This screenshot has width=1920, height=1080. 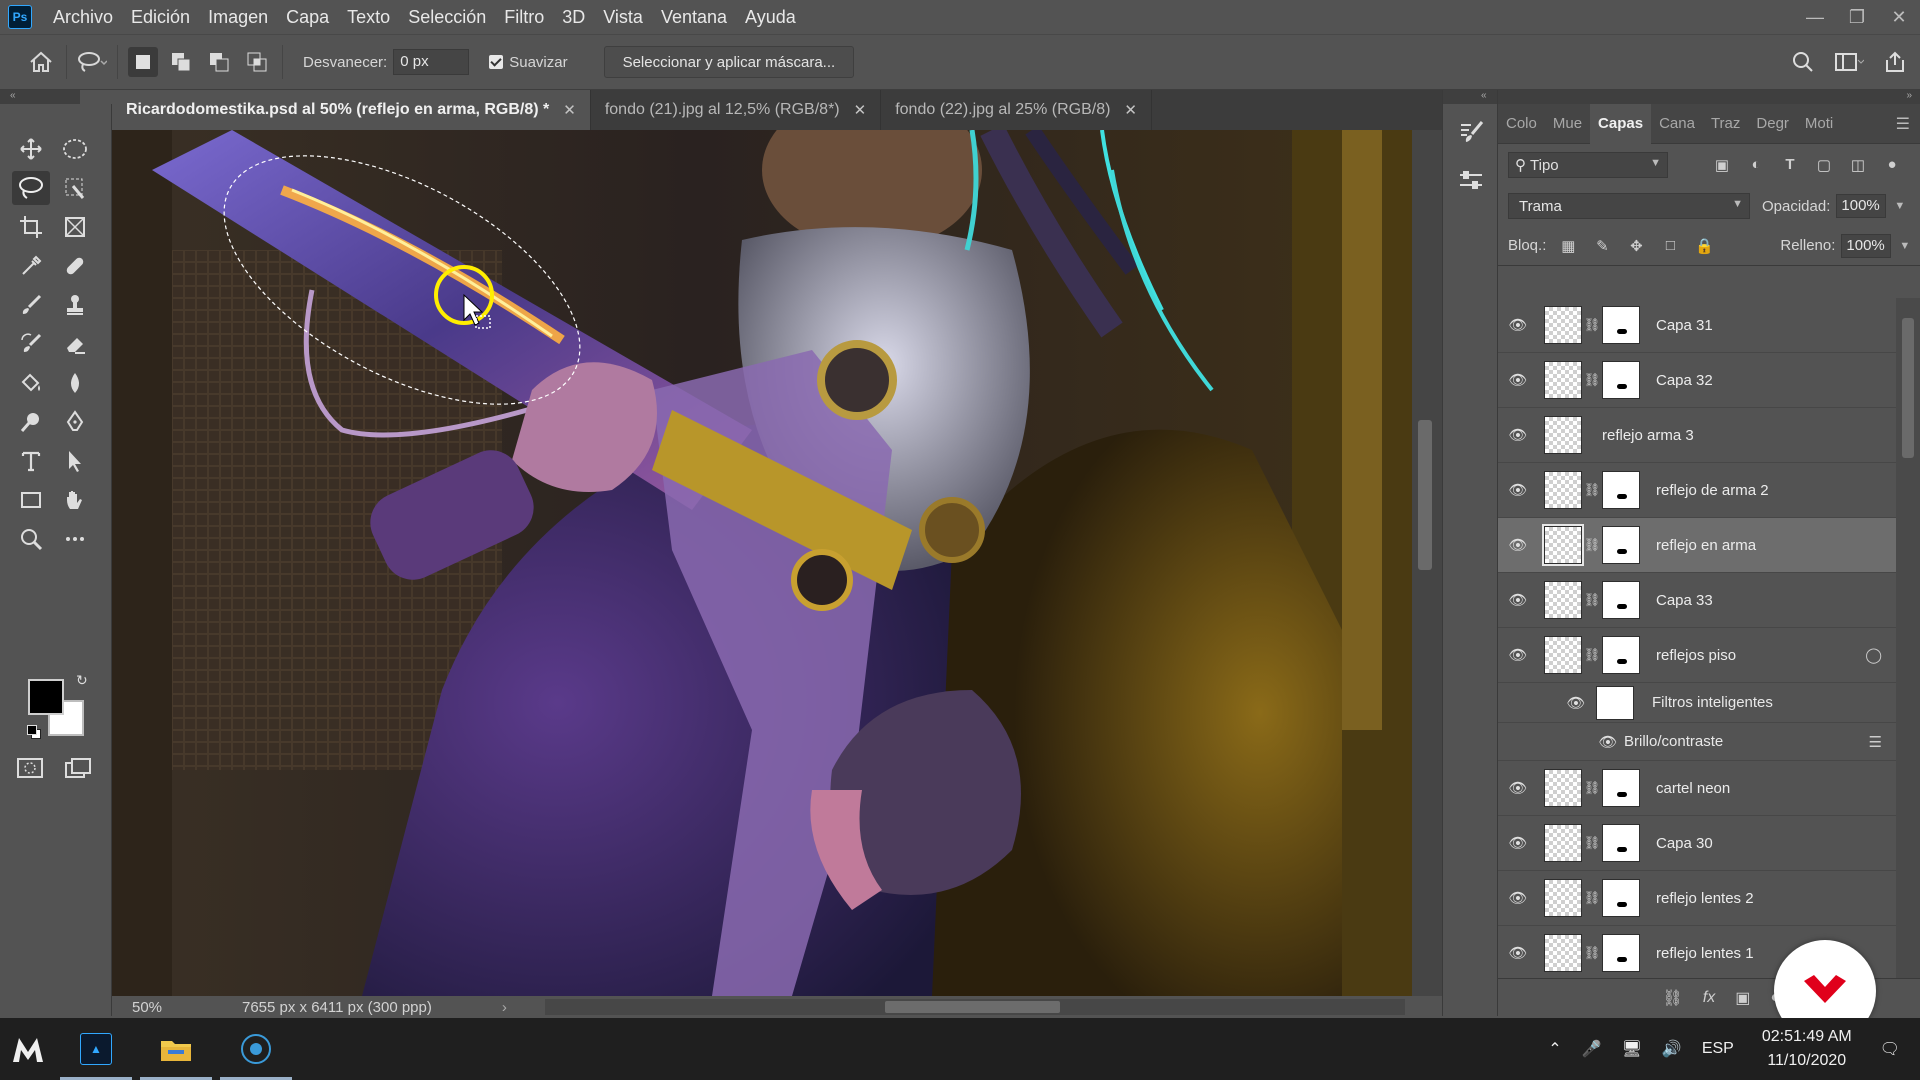 I want to click on foreground-color-swatch, so click(x=46, y=697).